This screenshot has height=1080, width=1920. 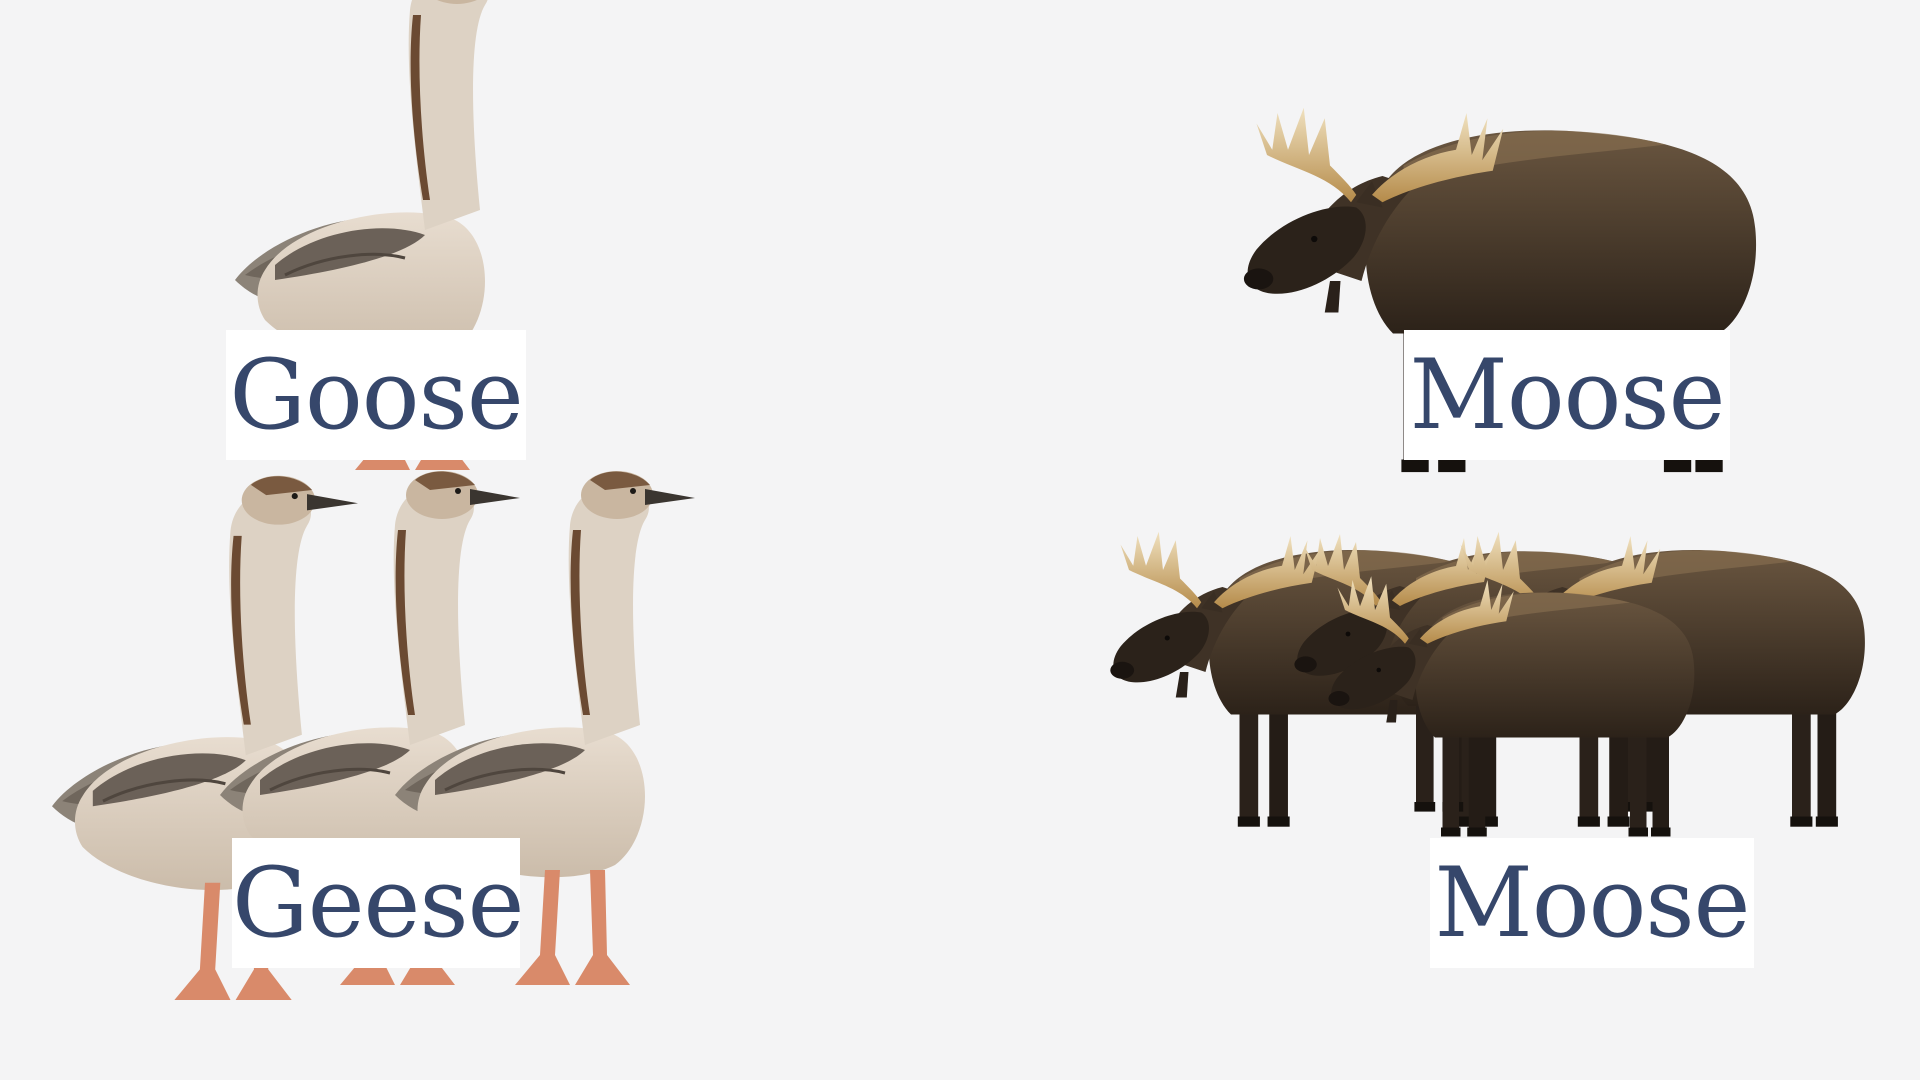 What do you see at coordinates (1567, 395) in the screenshot?
I see `label-moose-single: Moose` at bounding box center [1567, 395].